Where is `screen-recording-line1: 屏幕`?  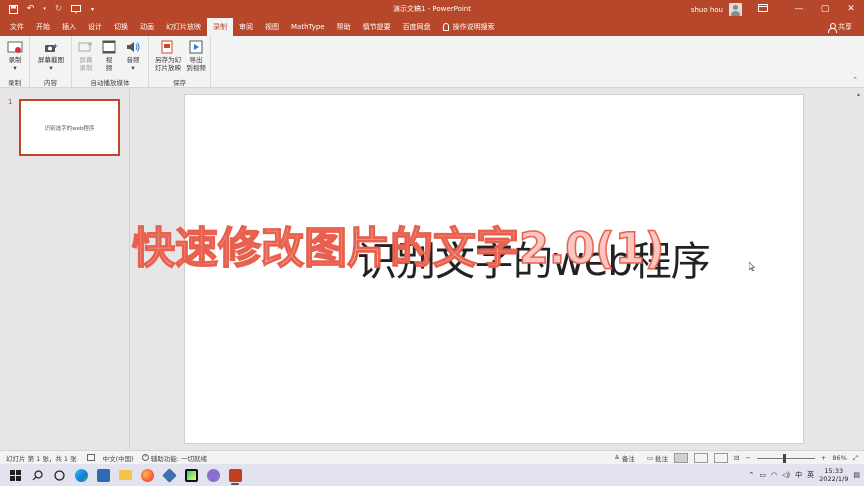
screen-recording-line1: 屏幕 is located at coordinates (86, 60).